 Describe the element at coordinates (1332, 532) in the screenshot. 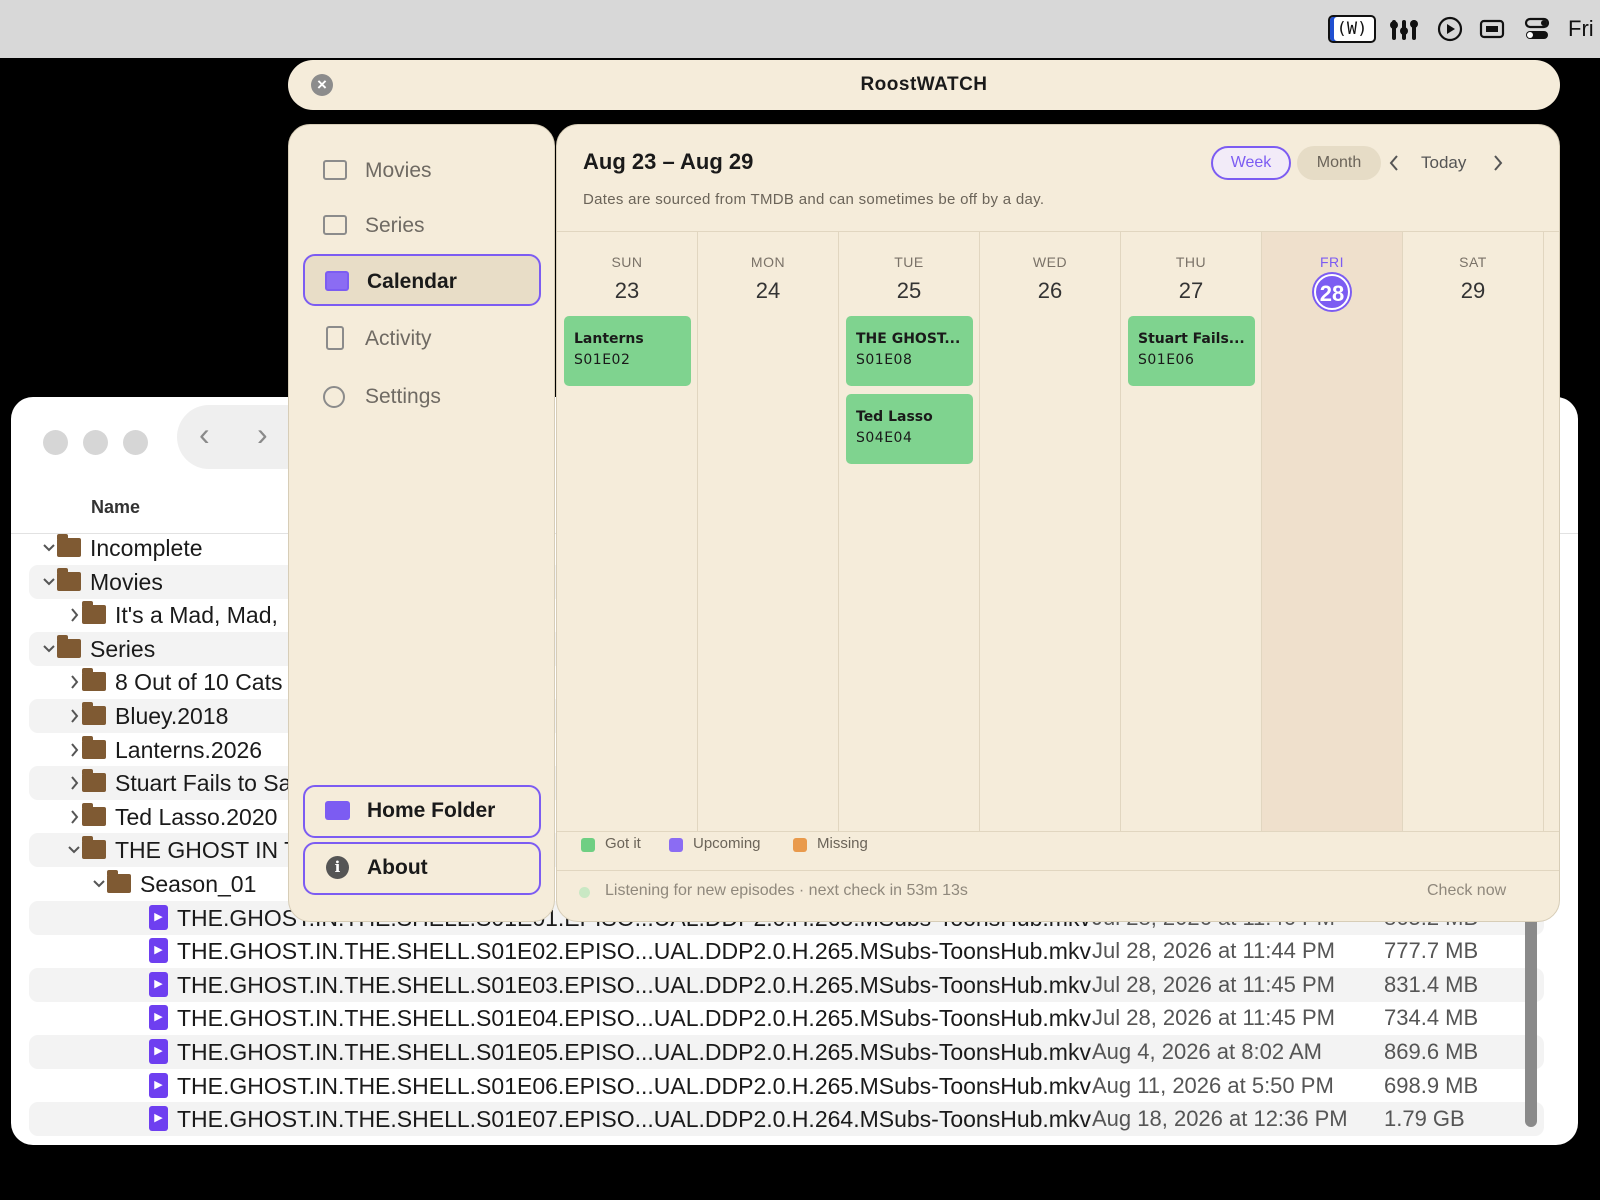

I see `day-column-fri: FRI 28` at that location.